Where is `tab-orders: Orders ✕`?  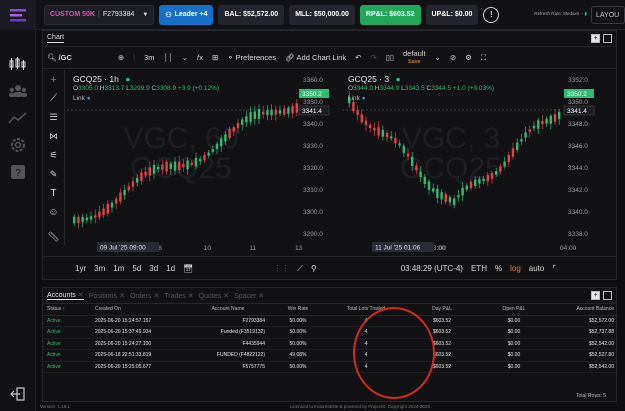
tab-orders: Orders ✕ is located at coordinates (144, 296).